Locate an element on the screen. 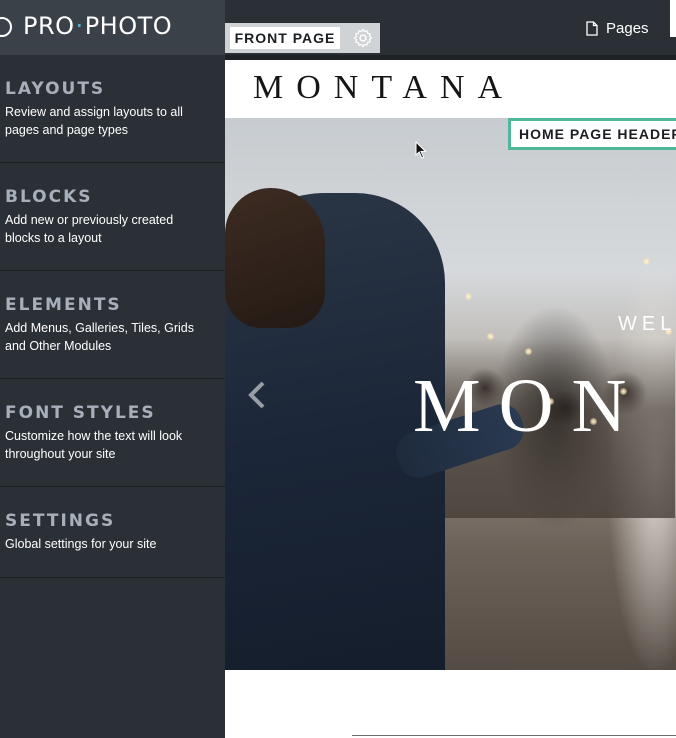 Image resolution: width=676 pixels, height=738 pixels. site-title: MONTANA is located at coordinates (384, 88).